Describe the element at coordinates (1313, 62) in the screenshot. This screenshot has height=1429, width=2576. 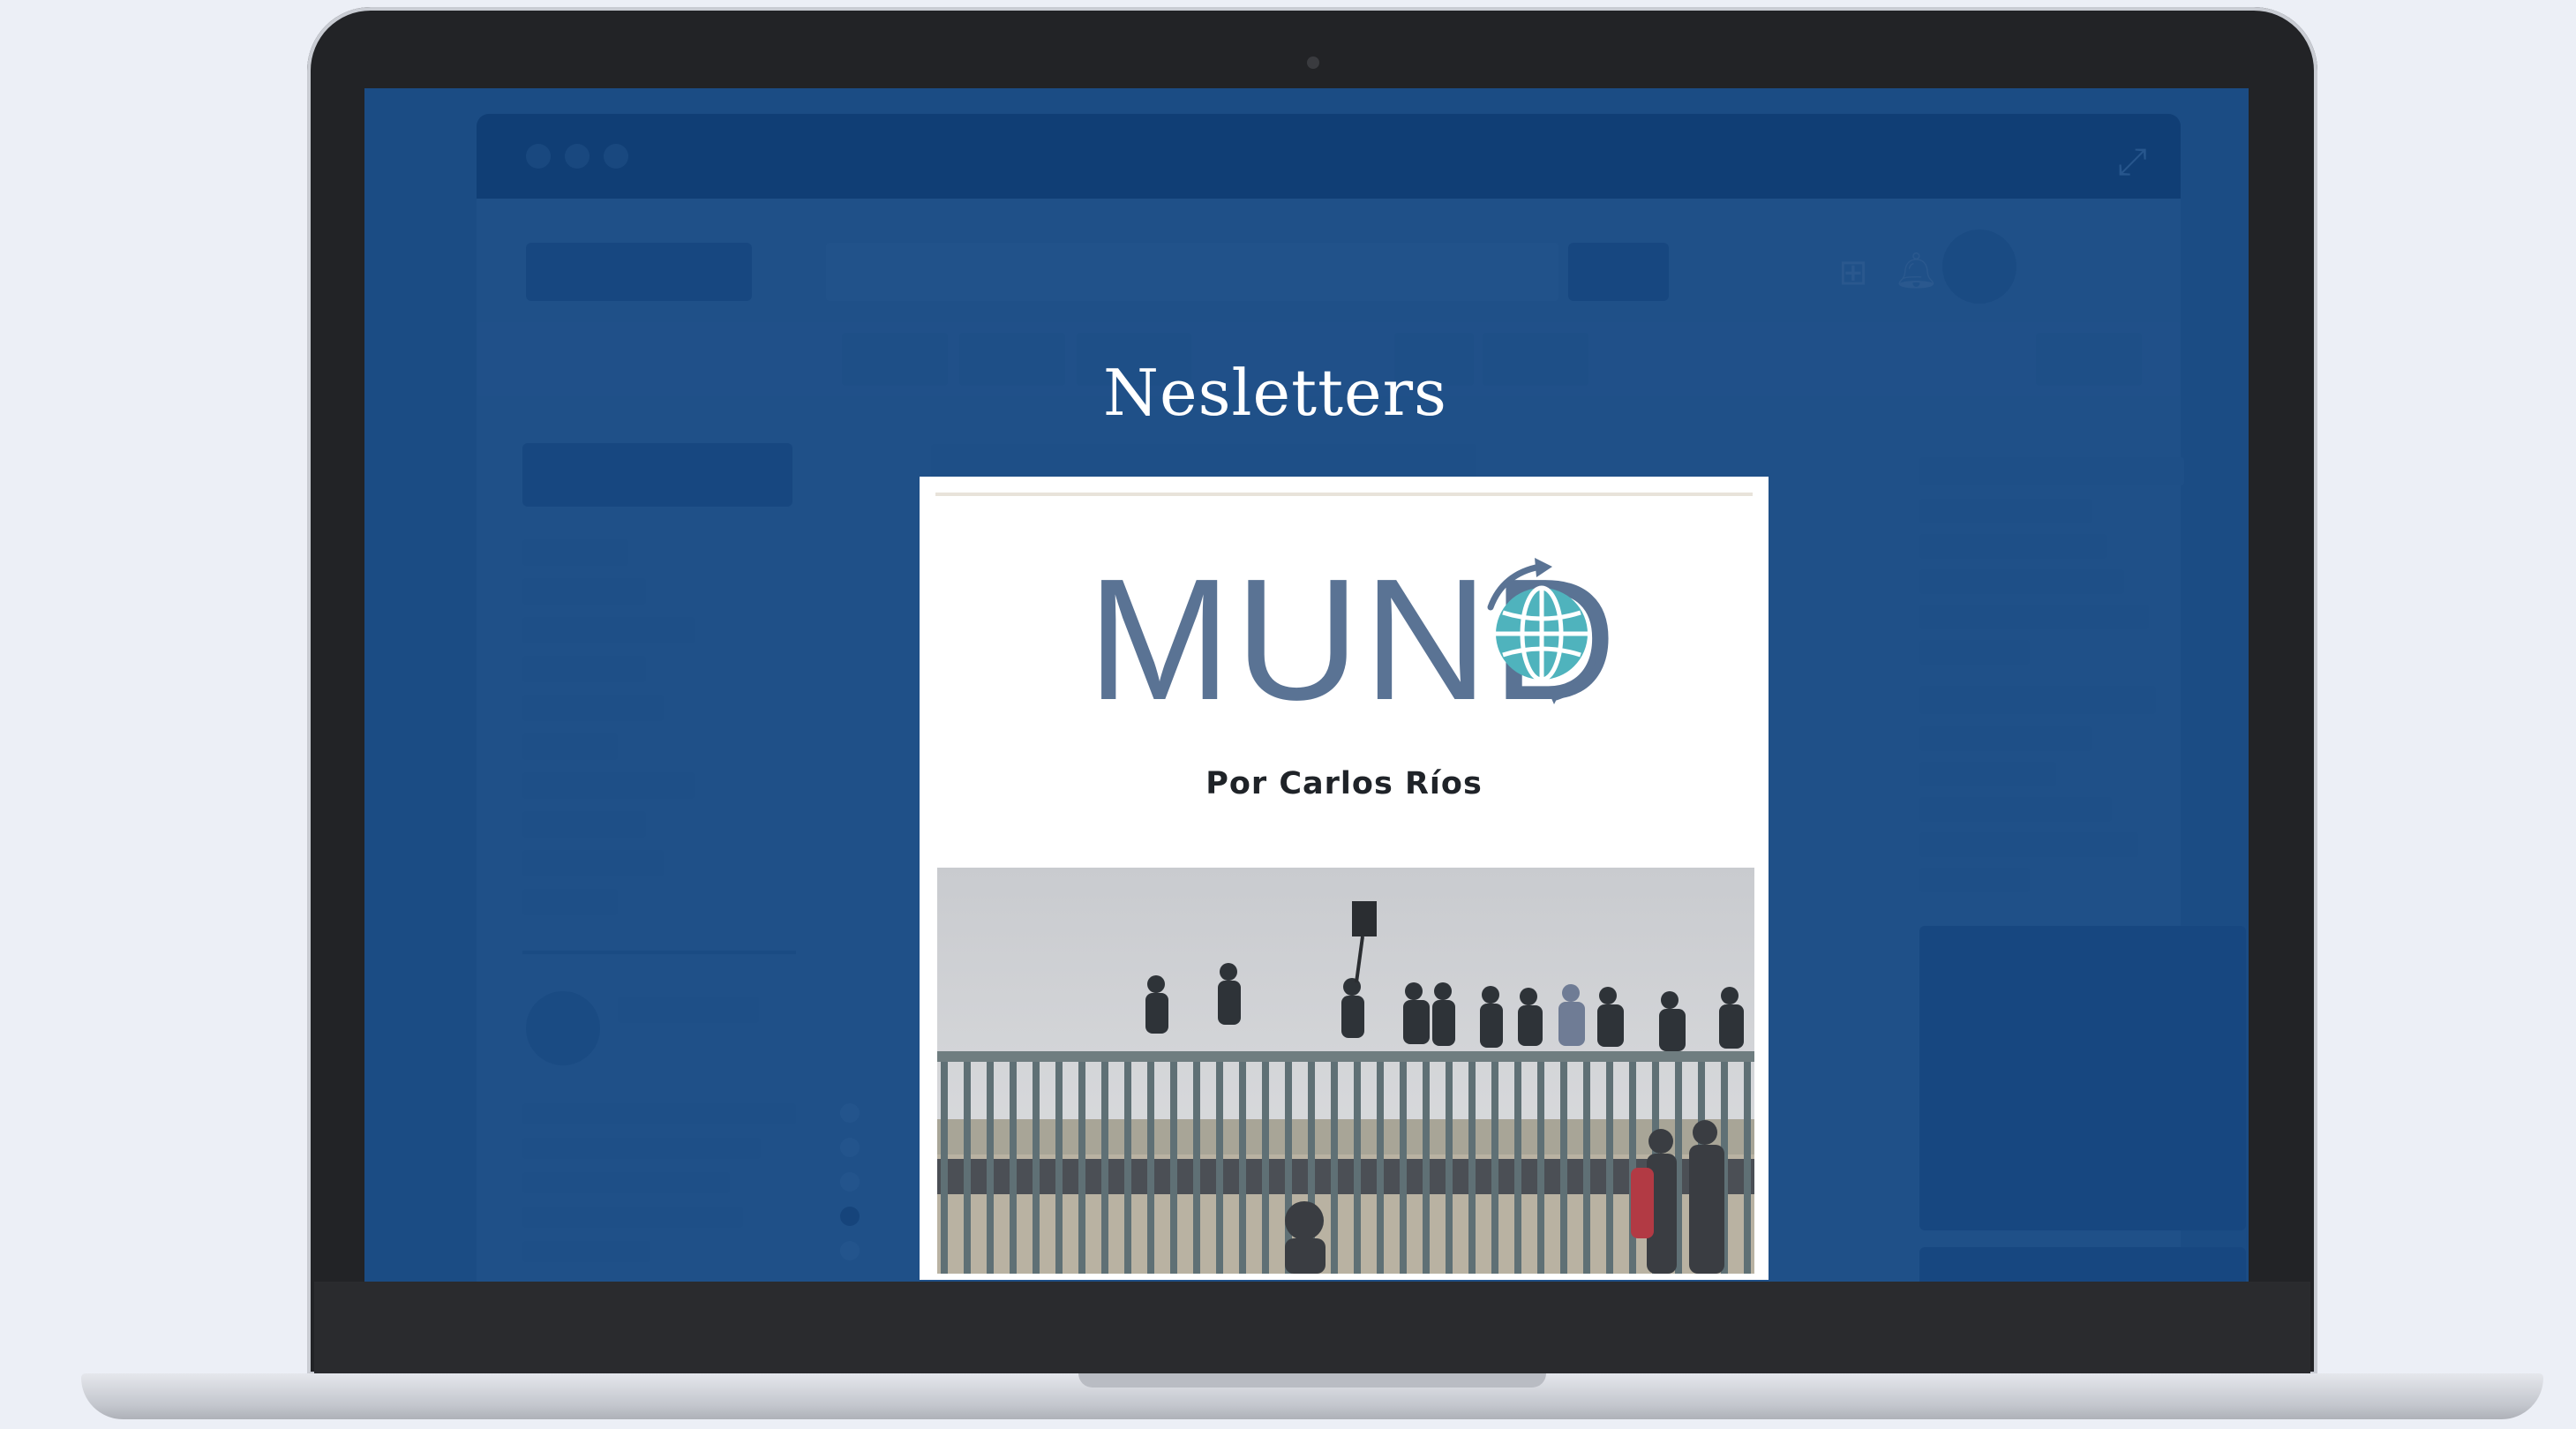
I see `laptop-camera` at that location.